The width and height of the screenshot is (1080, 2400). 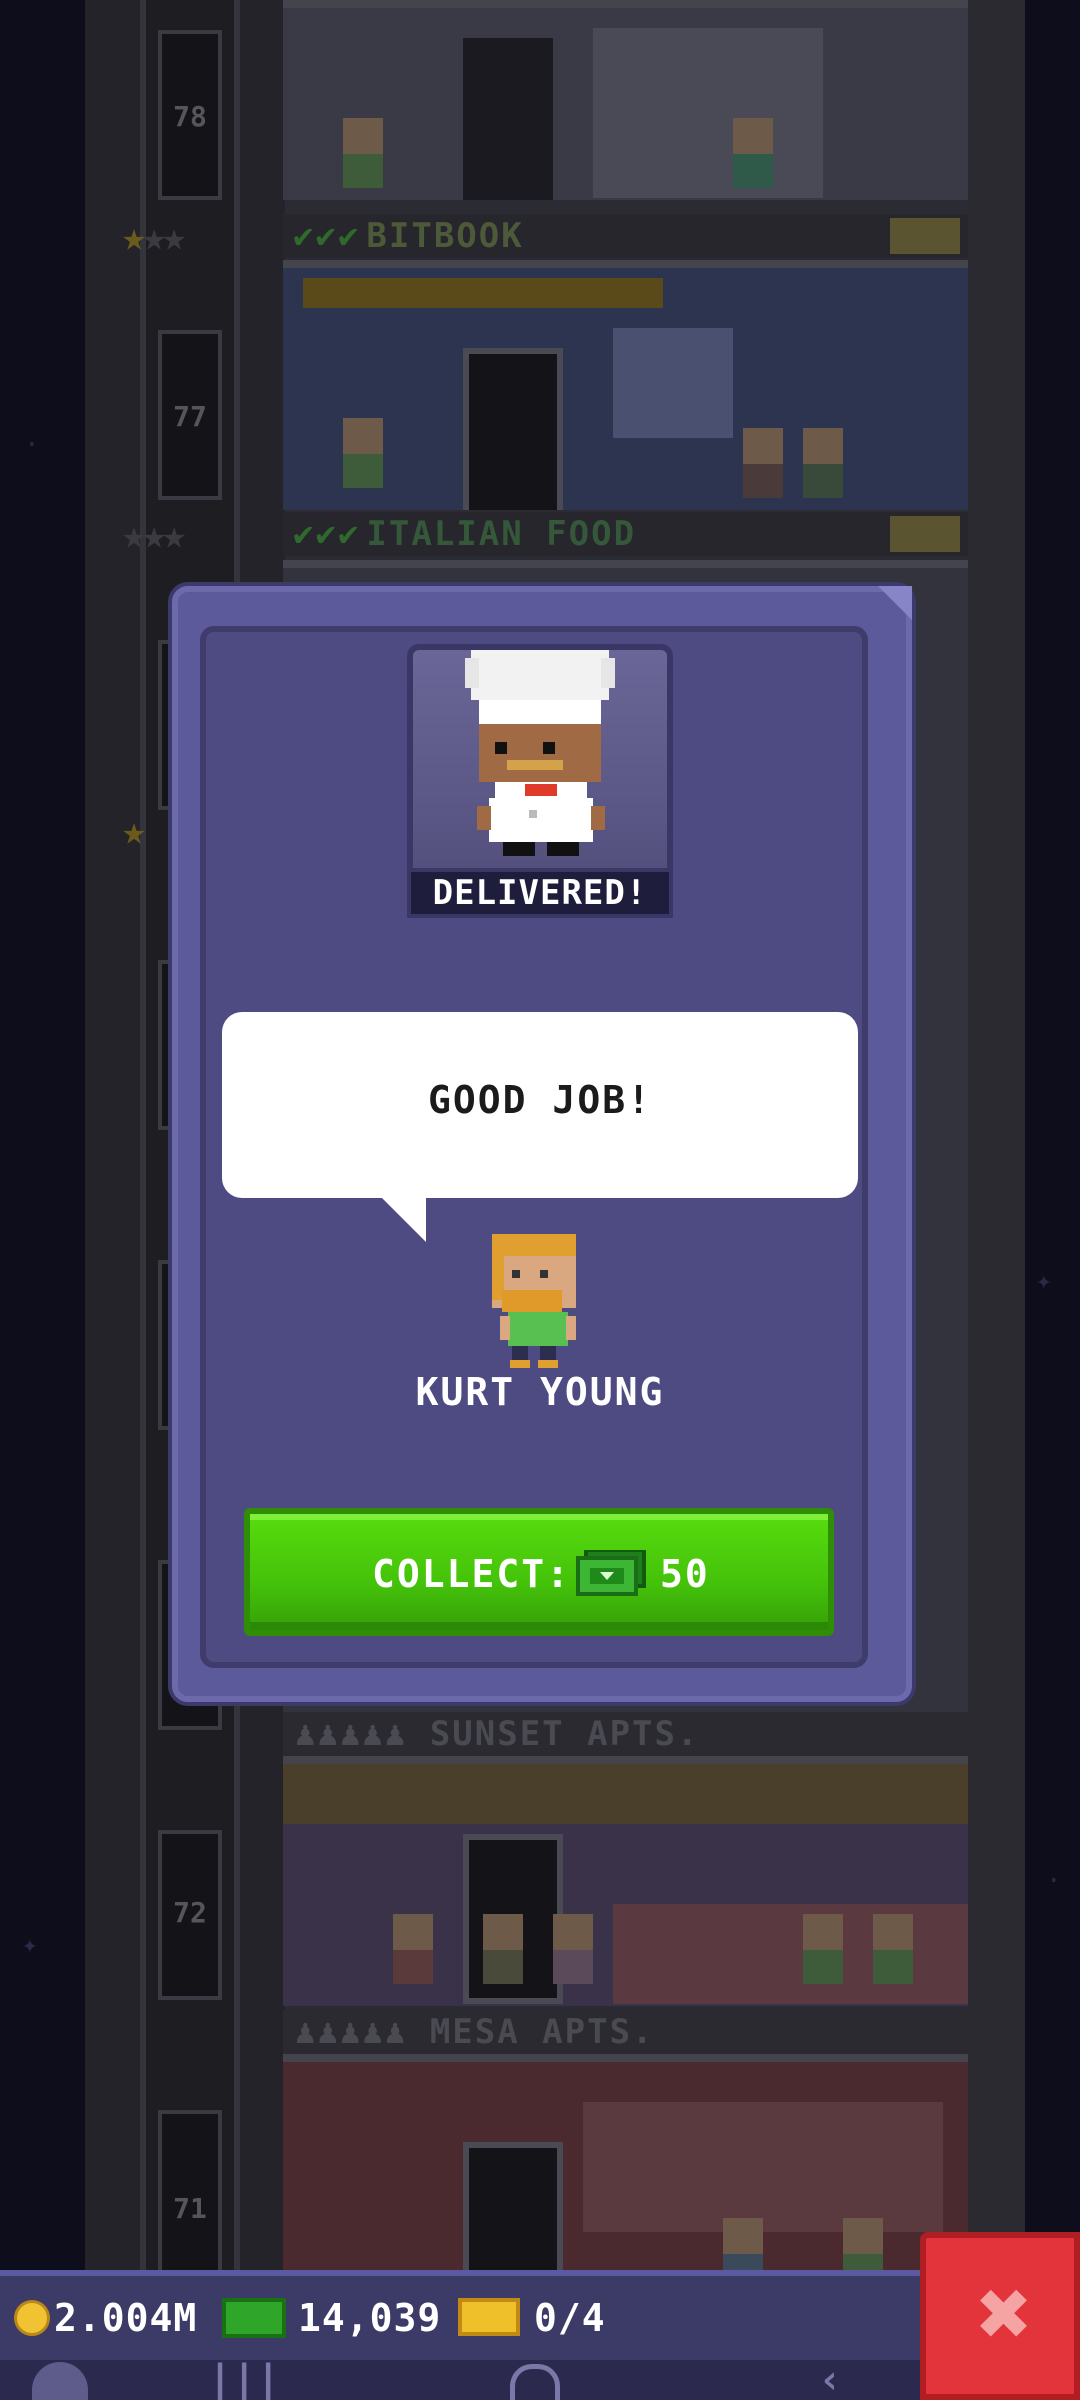 I want to click on home-icon, so click(x=535, y=2382).